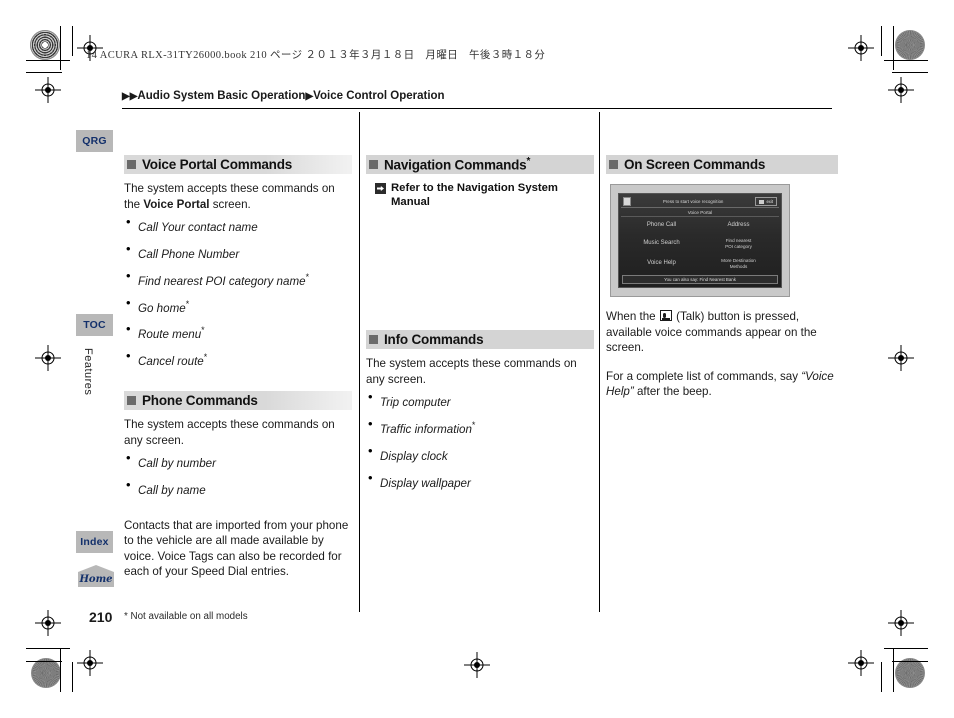  Describe the element at coordinates (415, 402) in the screenshot. I see `command-text: Trip computer` at that location.